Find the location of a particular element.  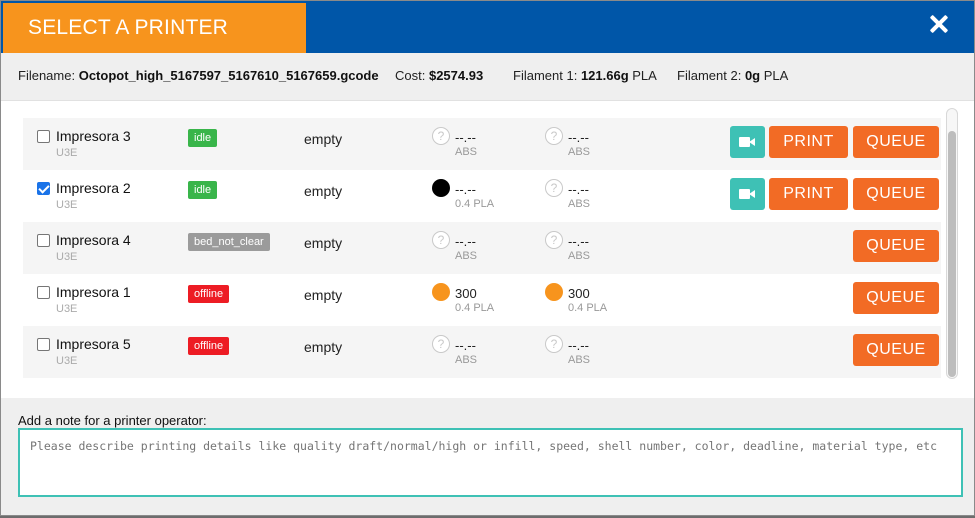

tool2-temp: 300 is located at coordinates (579, 293).